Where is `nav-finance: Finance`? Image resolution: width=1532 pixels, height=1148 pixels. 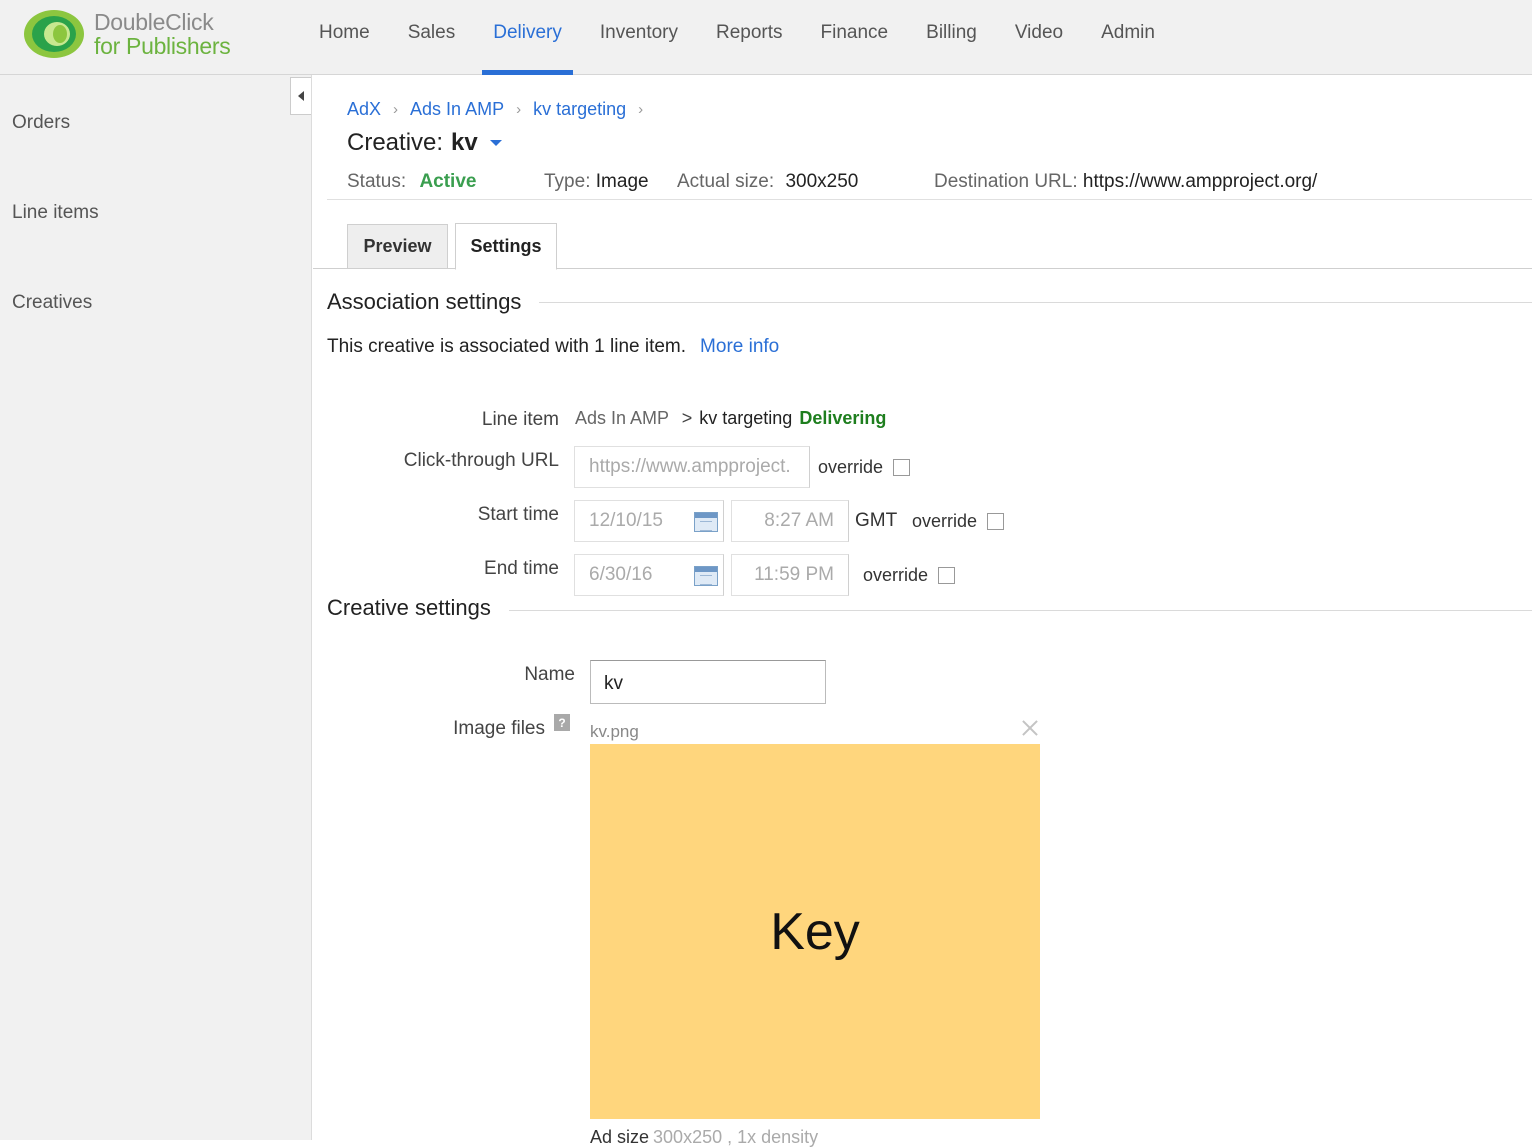
nav-finance: Finance is located at coordinates (855, 37).